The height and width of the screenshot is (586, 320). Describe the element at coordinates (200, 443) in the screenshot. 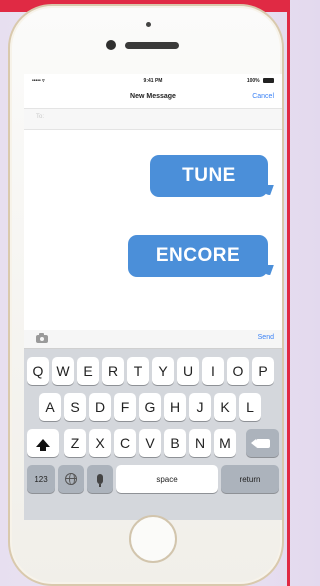

I see `key-n: N` at that location.